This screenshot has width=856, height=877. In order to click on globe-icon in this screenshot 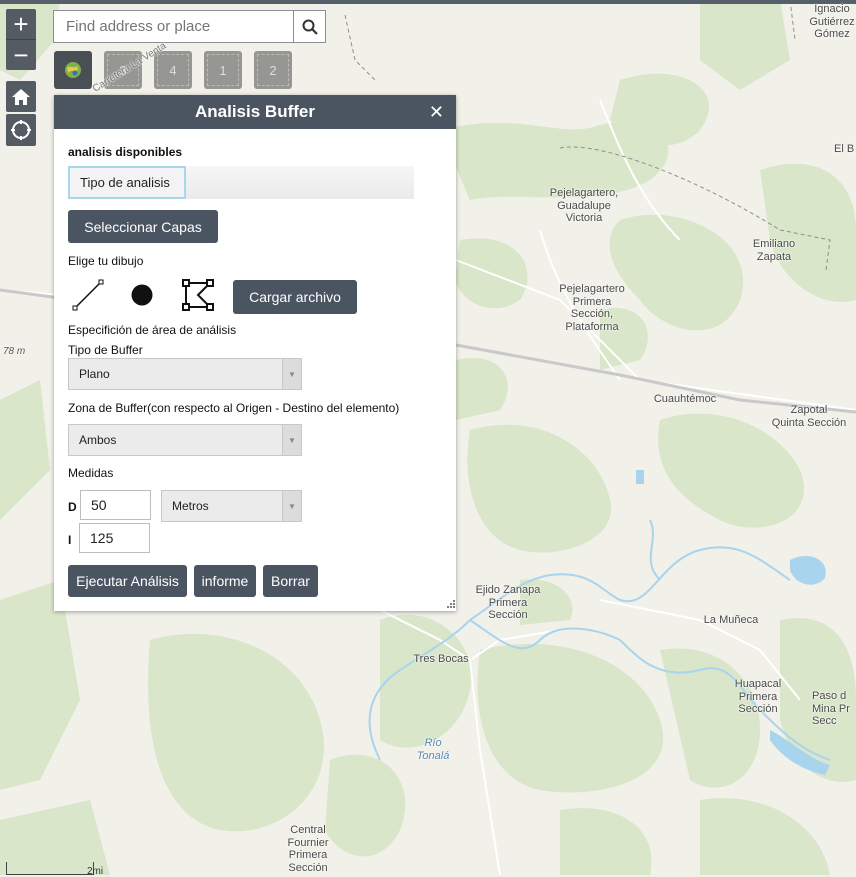, I will do `click(73, 70)`.